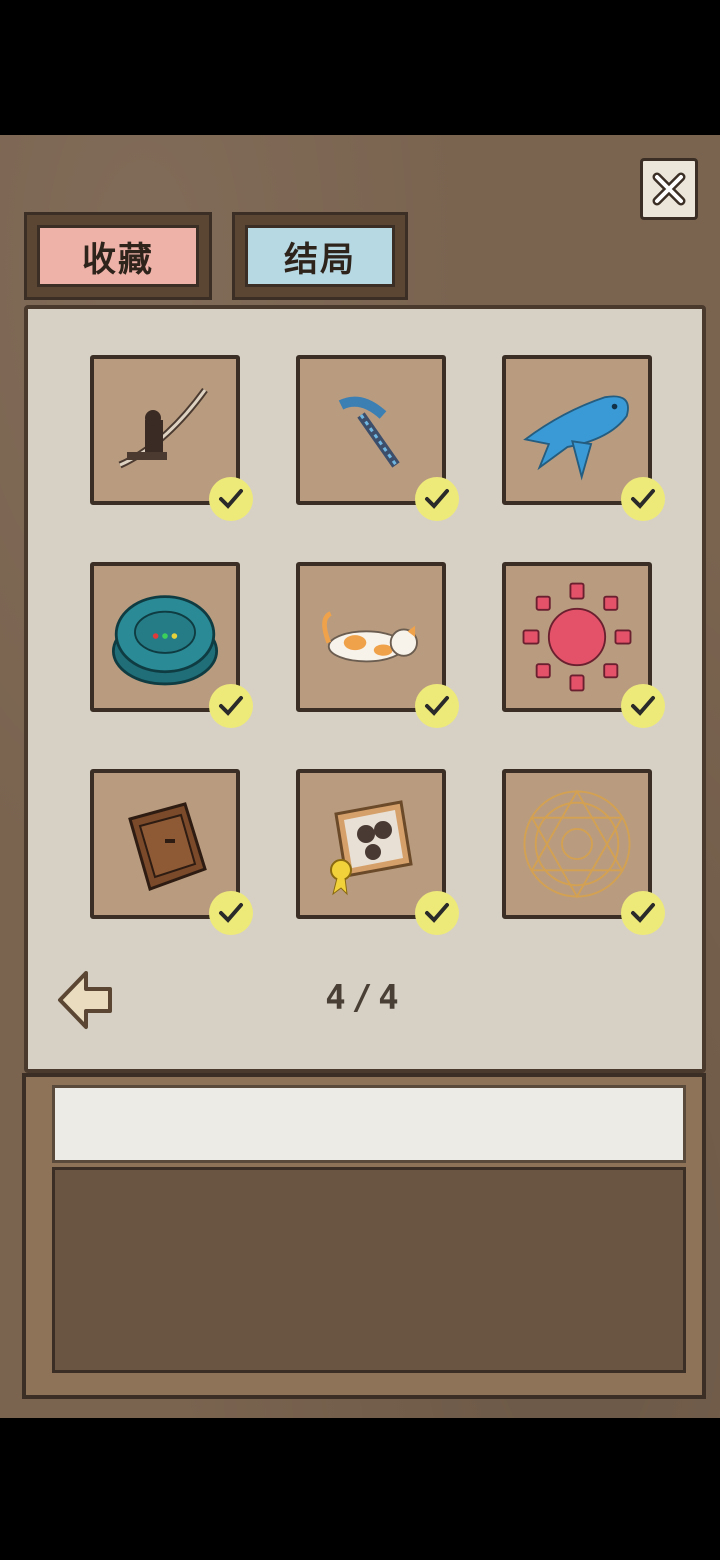 This screenshot has height=1560, width=720. Describe the element at coordinates (365, 998) in the screenshot. I see `page-indicator: 4/4` at that location.